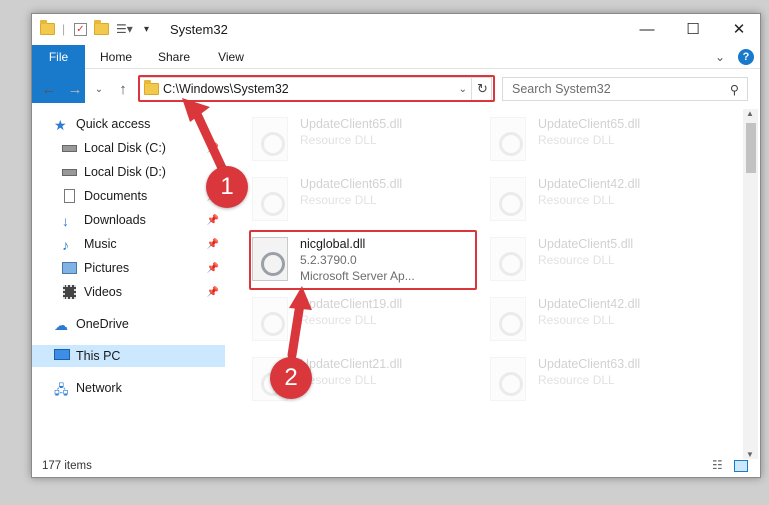  What do you see at coordinates (291, 378) in the screenshot?
I see `step-marker-2: 2` at bounding box center [291, 378].